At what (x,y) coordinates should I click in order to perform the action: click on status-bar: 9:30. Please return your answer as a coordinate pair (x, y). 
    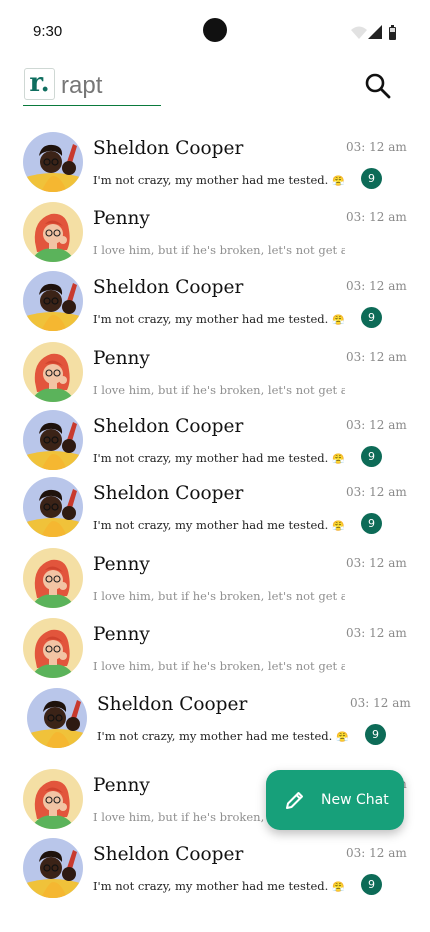
    Looking at the image, I should click on (215, 30).